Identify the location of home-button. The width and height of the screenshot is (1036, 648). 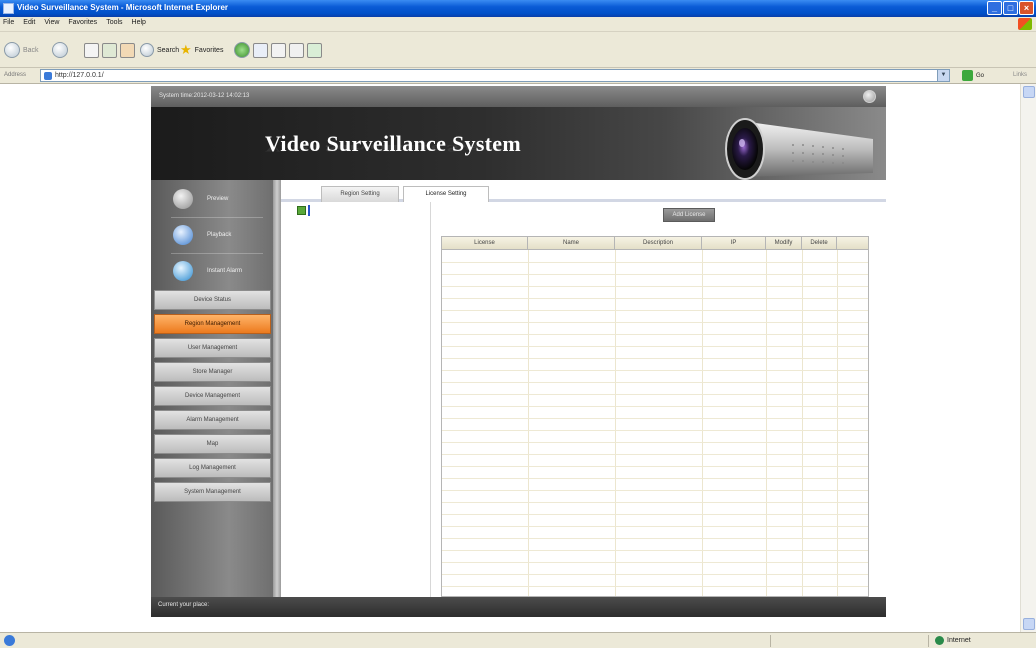
(127, 50).